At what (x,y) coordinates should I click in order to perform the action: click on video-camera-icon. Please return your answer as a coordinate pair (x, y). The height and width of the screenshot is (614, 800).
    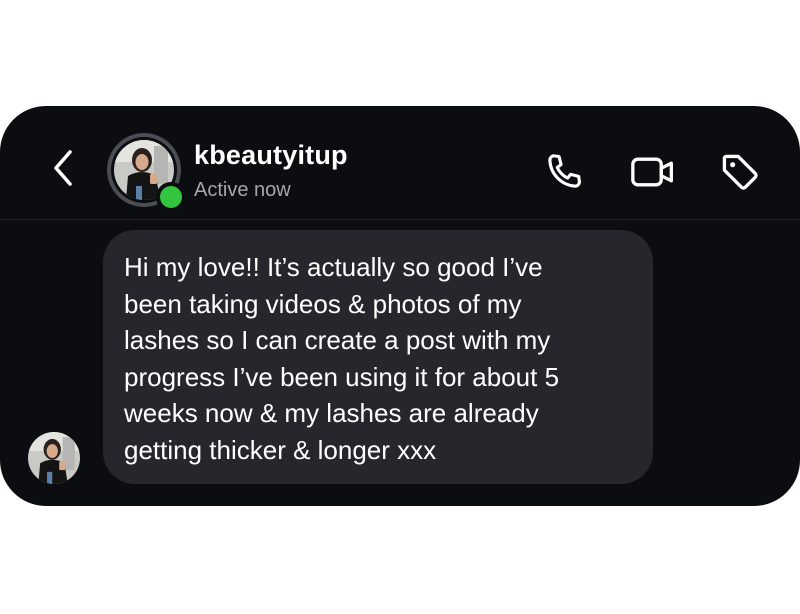
    Looking at the image, I should click on (652, 172).